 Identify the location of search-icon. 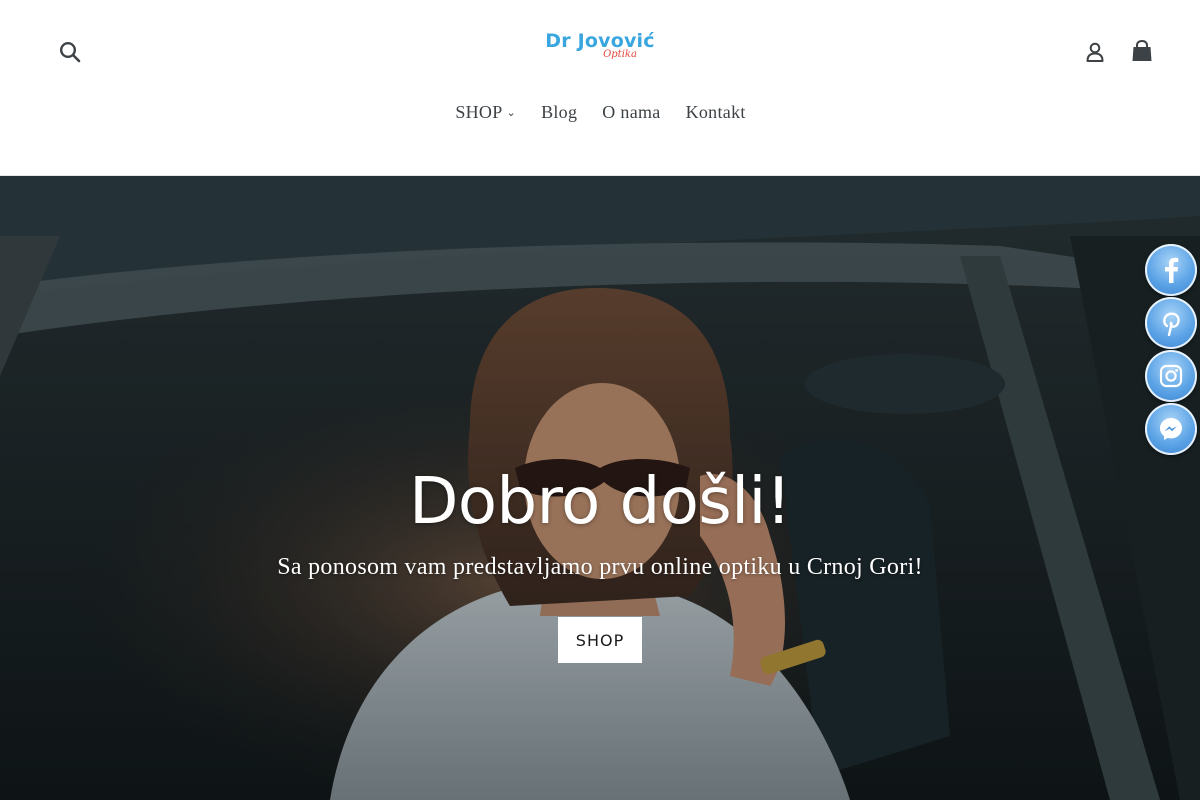
(70, 52).